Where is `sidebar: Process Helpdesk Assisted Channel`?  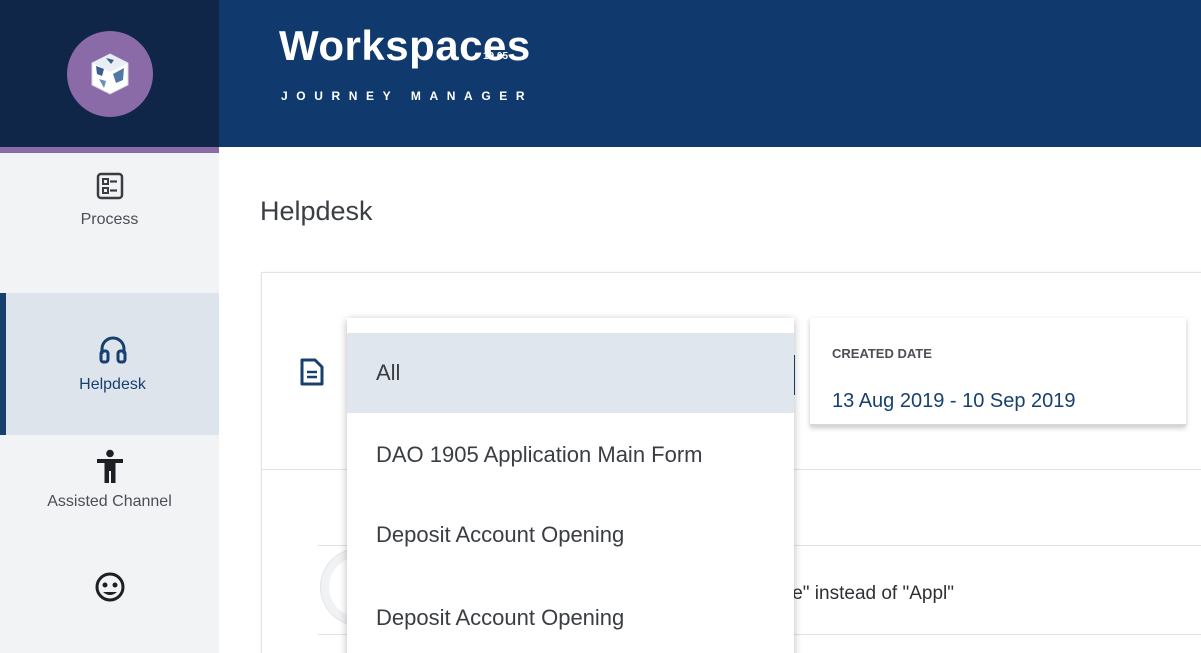 sidebar: Process Helpdesk Assisted Channel is located at coordinates (109, 403).